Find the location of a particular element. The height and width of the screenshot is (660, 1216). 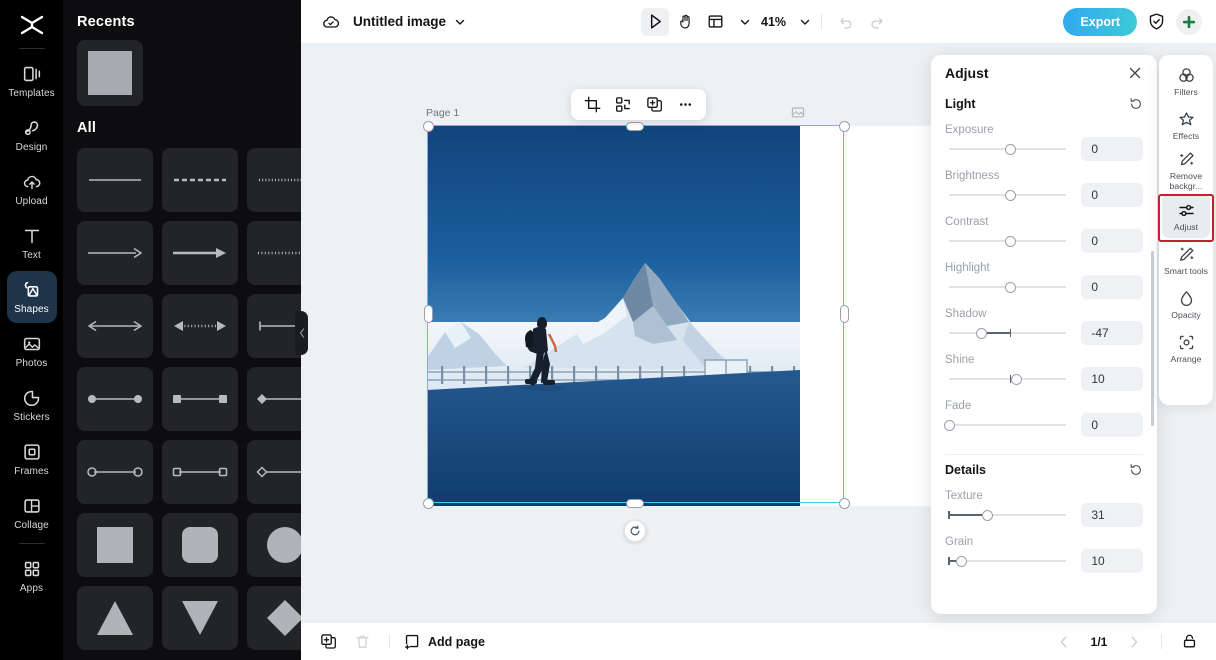

layout-tool-button is located at coordinates (715, 22).